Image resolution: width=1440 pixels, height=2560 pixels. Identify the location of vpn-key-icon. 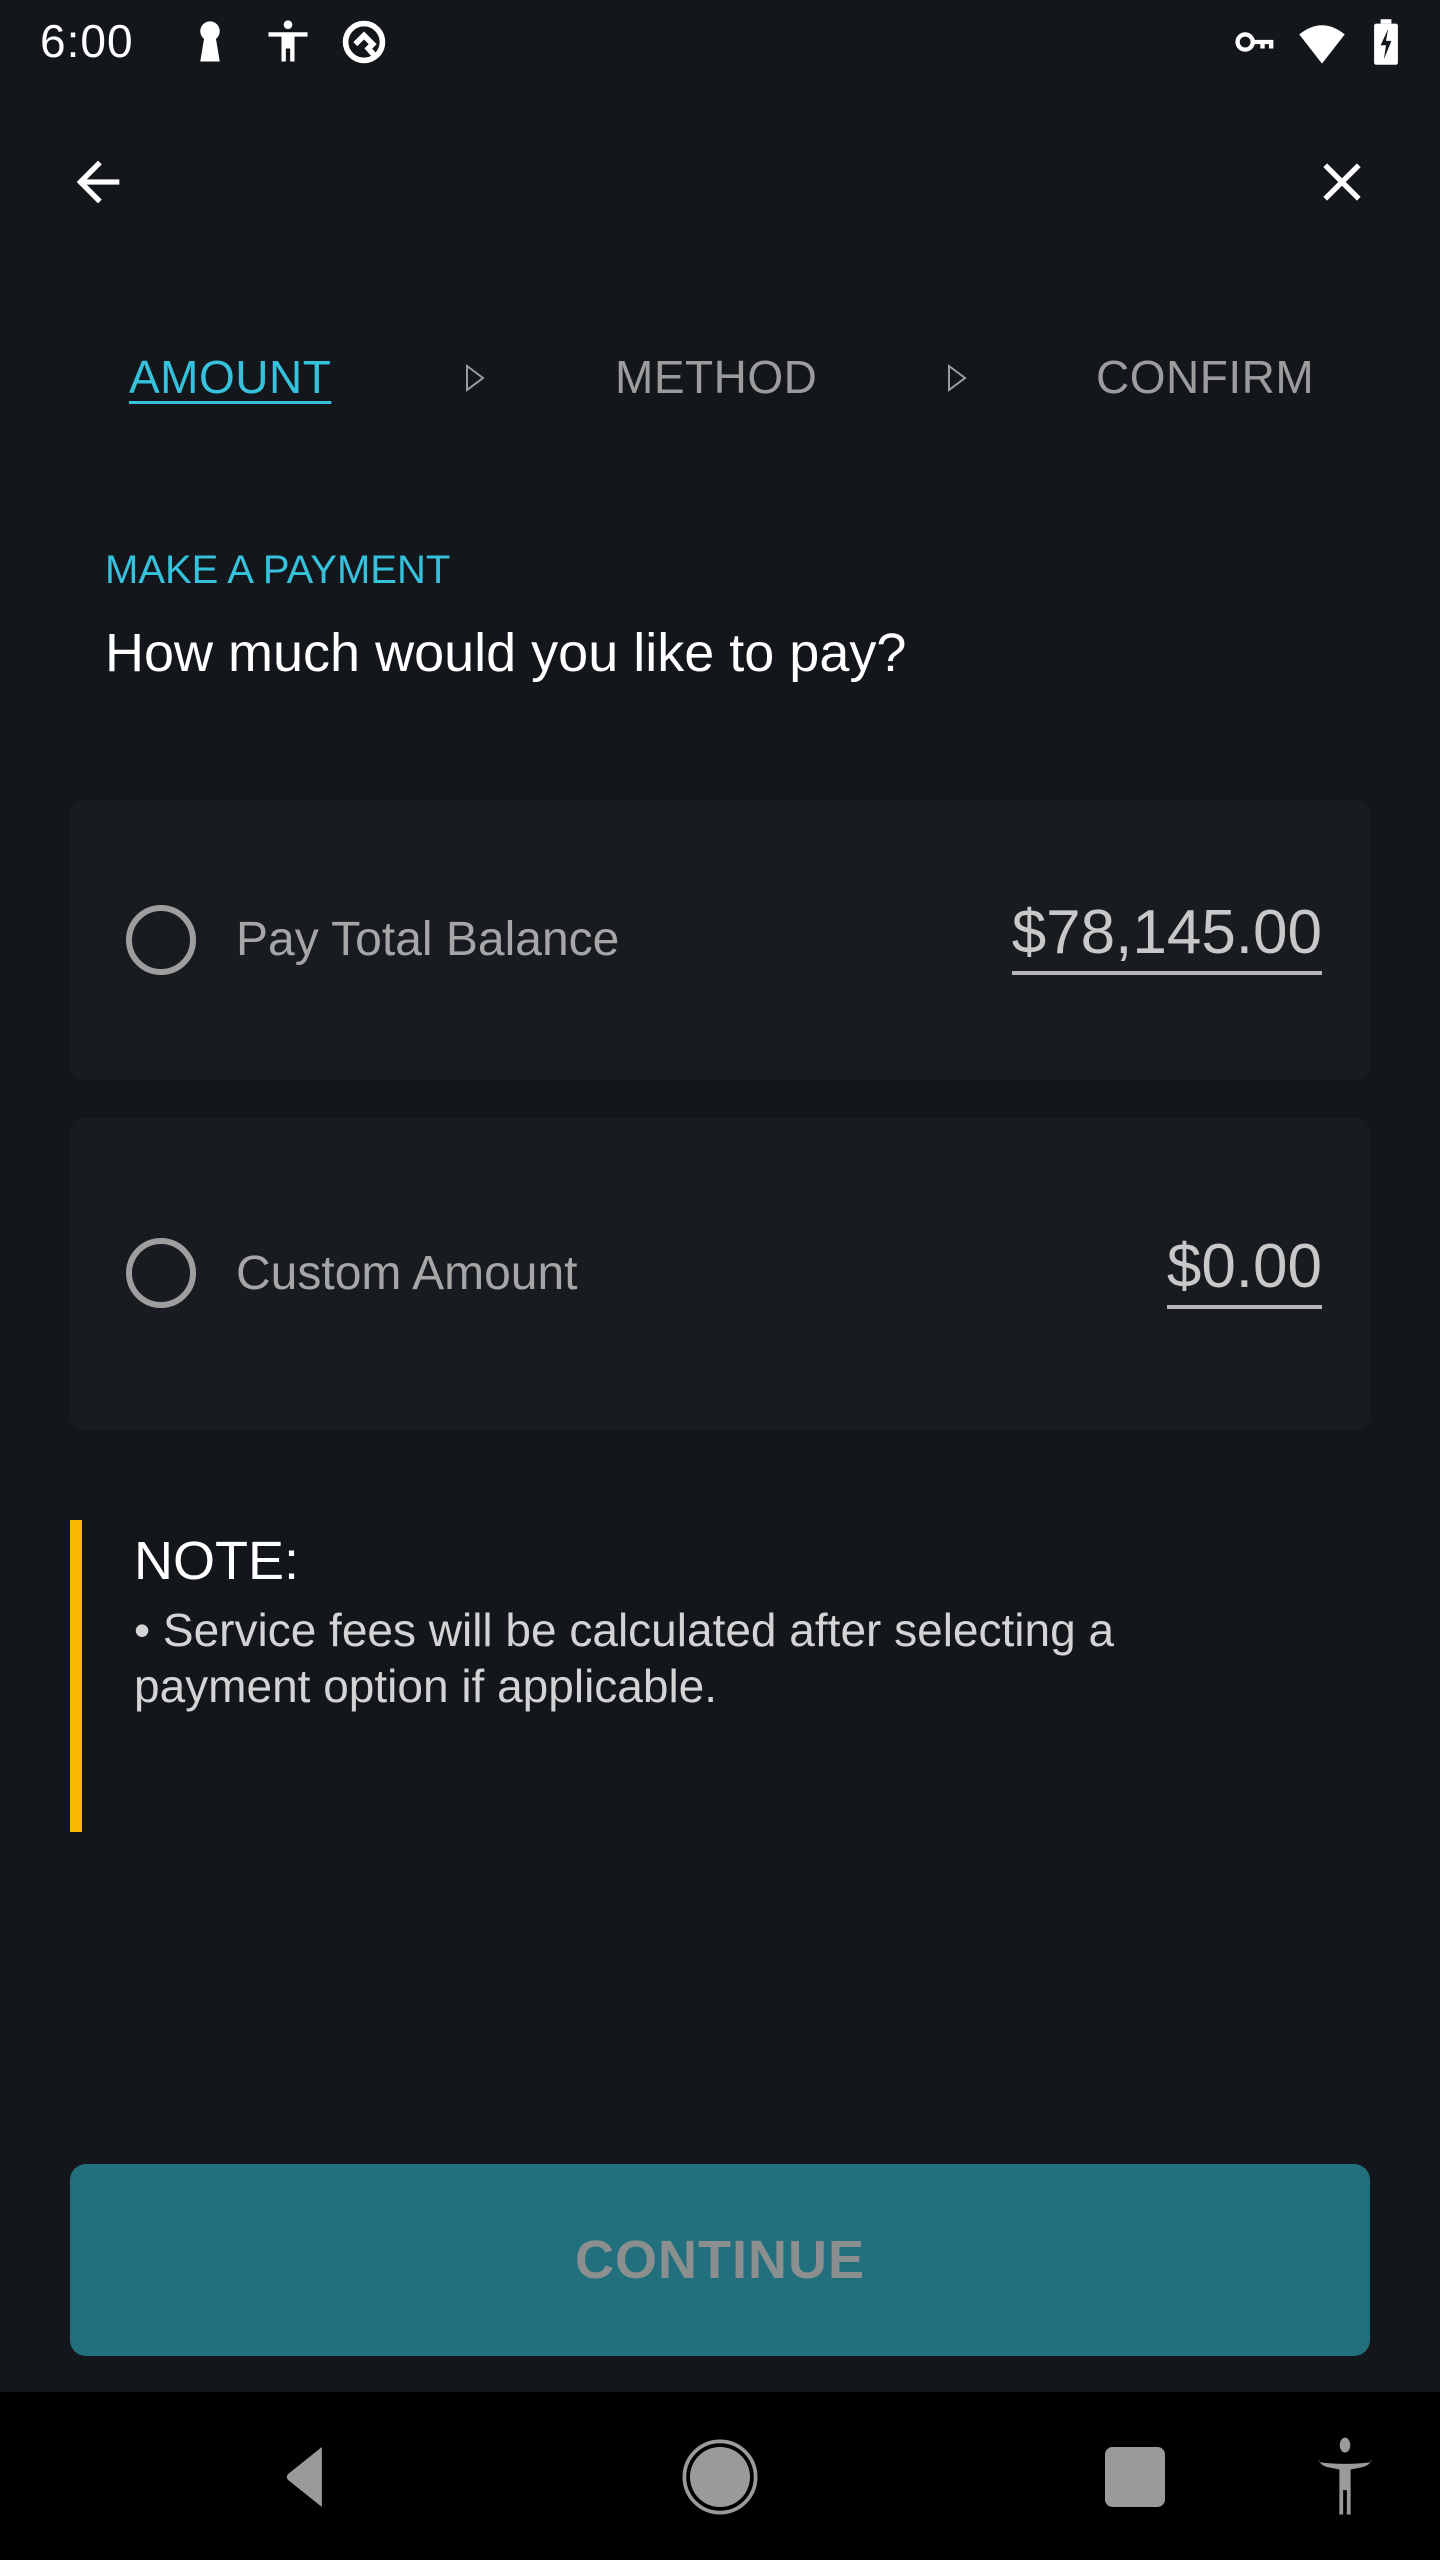
(1256, 42).